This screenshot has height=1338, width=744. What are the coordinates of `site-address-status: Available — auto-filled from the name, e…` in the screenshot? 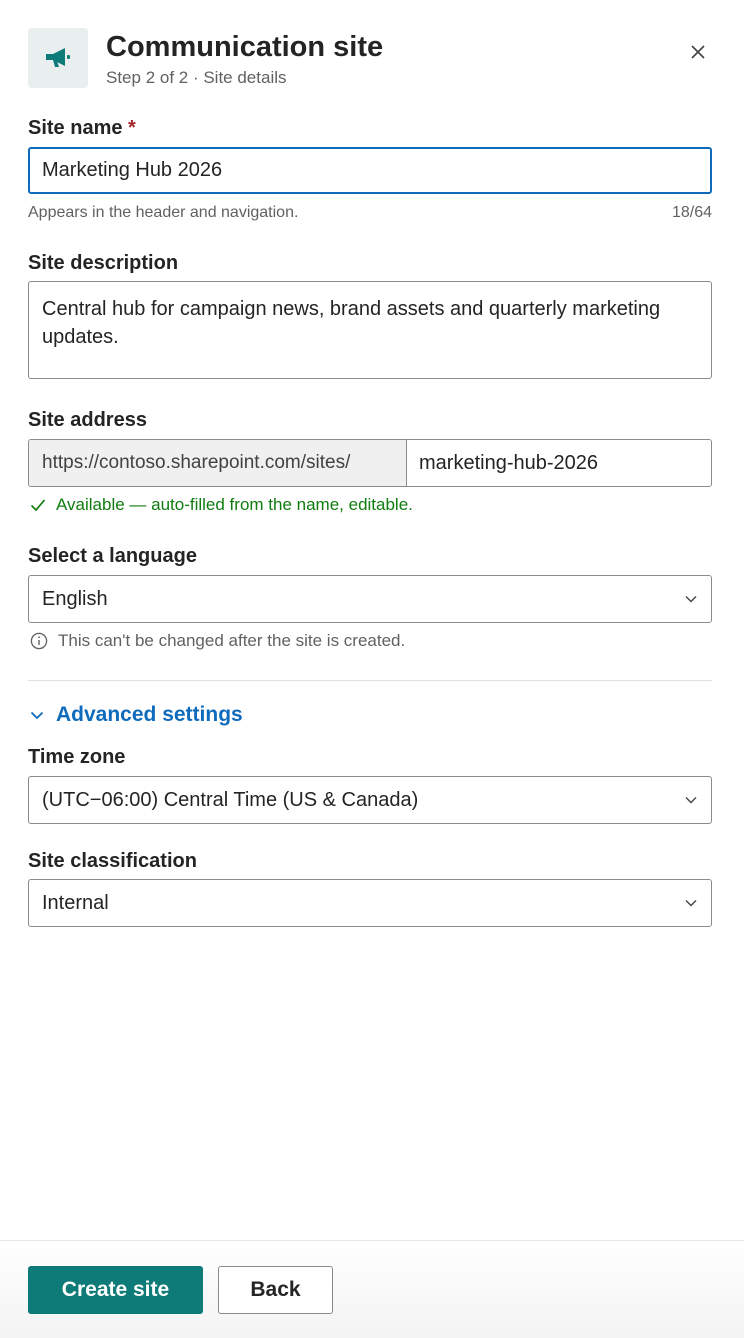 It's located at (221, 505).